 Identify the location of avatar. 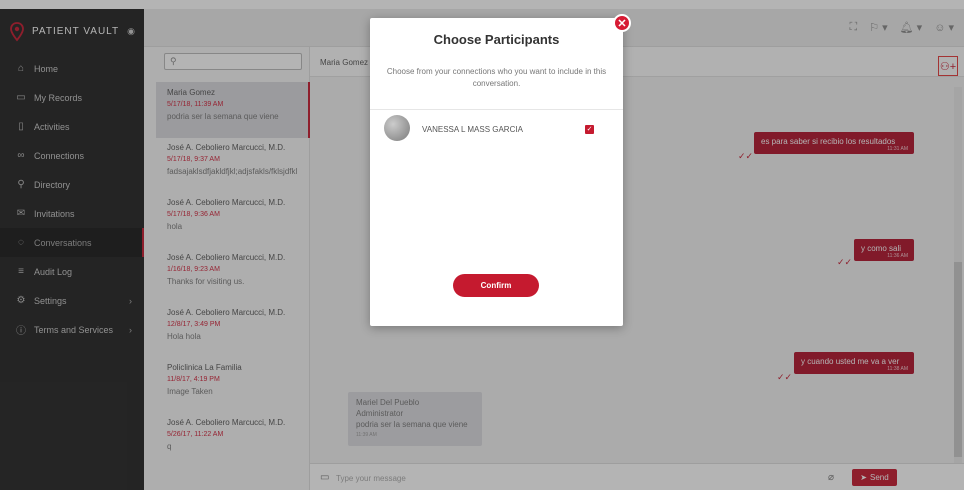
(397, 128).